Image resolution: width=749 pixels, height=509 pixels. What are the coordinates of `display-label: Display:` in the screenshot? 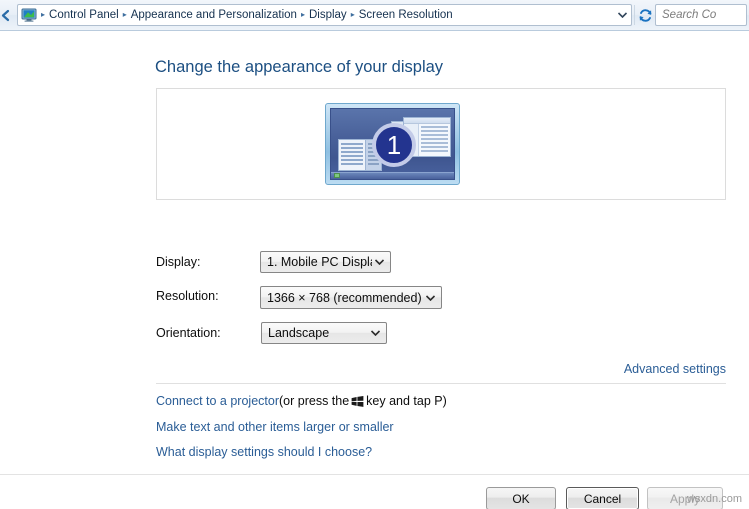 It's located at (178, 262).